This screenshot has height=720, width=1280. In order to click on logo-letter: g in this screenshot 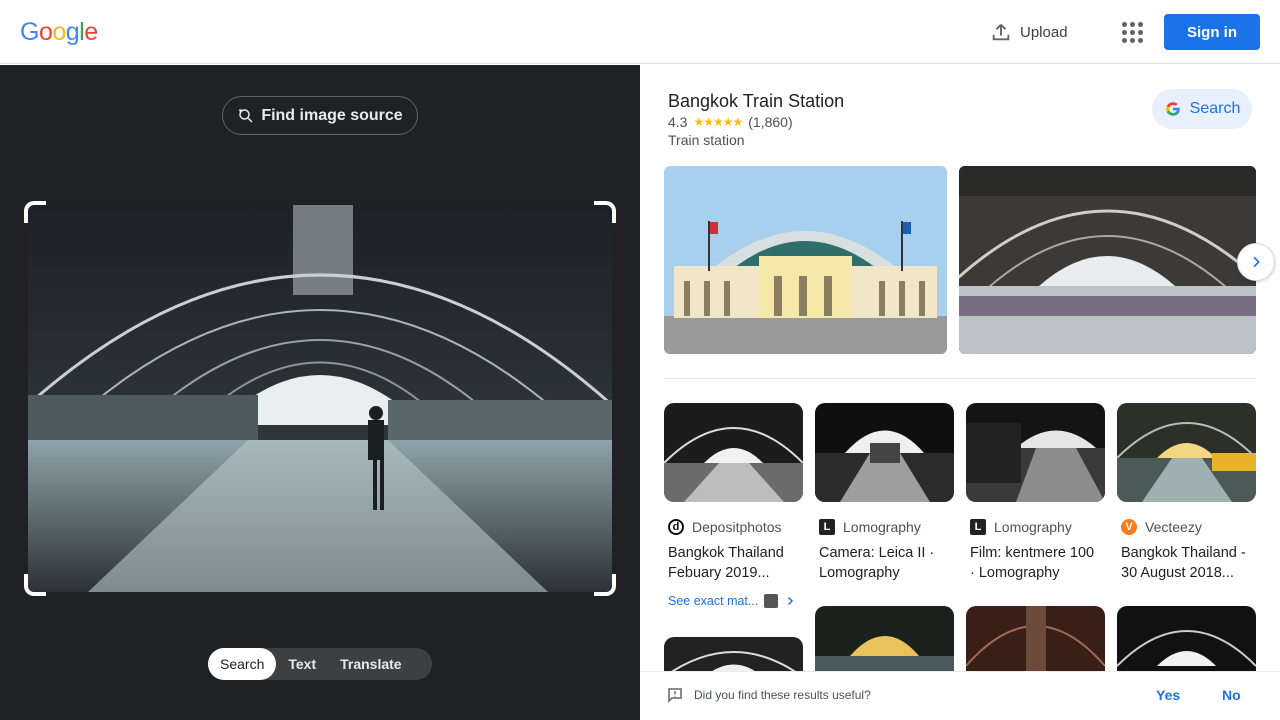, I will do `click(72, 32)`.